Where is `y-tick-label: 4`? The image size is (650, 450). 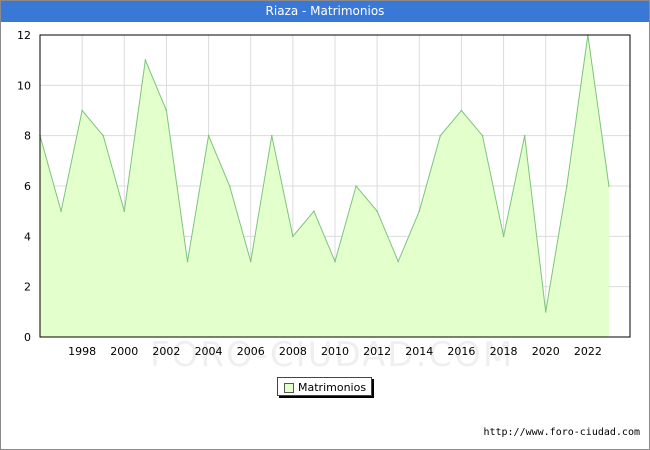
y-tick-label: 4 is located at coordinates (27, 236).